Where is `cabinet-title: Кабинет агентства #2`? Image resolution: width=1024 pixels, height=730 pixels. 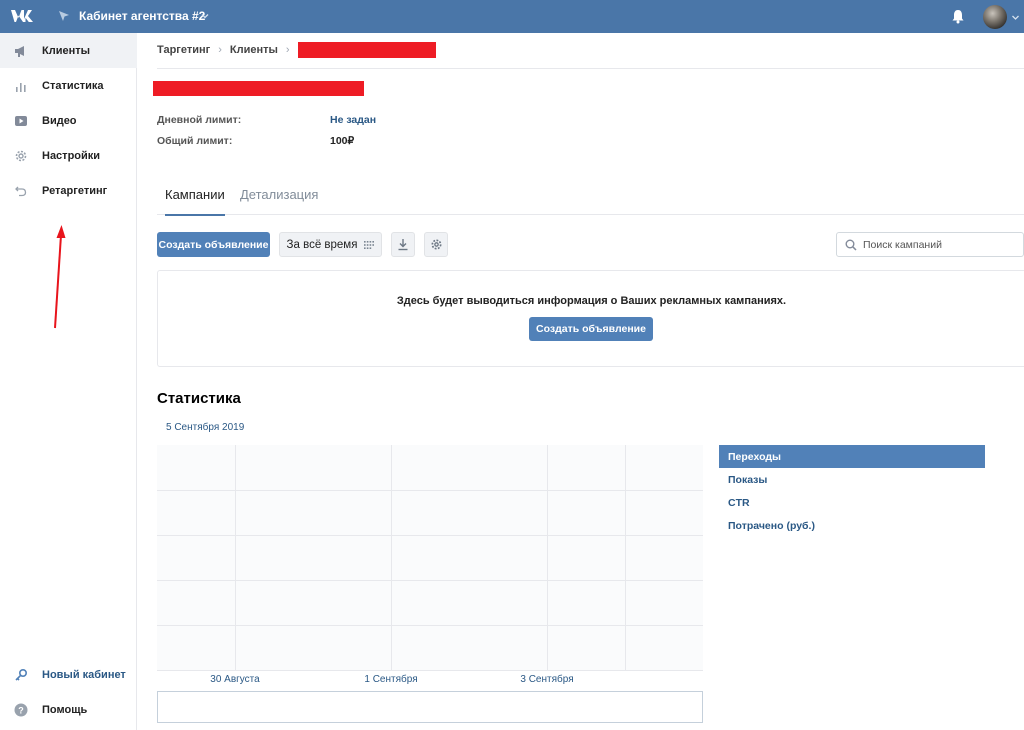
cabinet-title: Кабинет агентства #2 is located at coordinates (142, 16).